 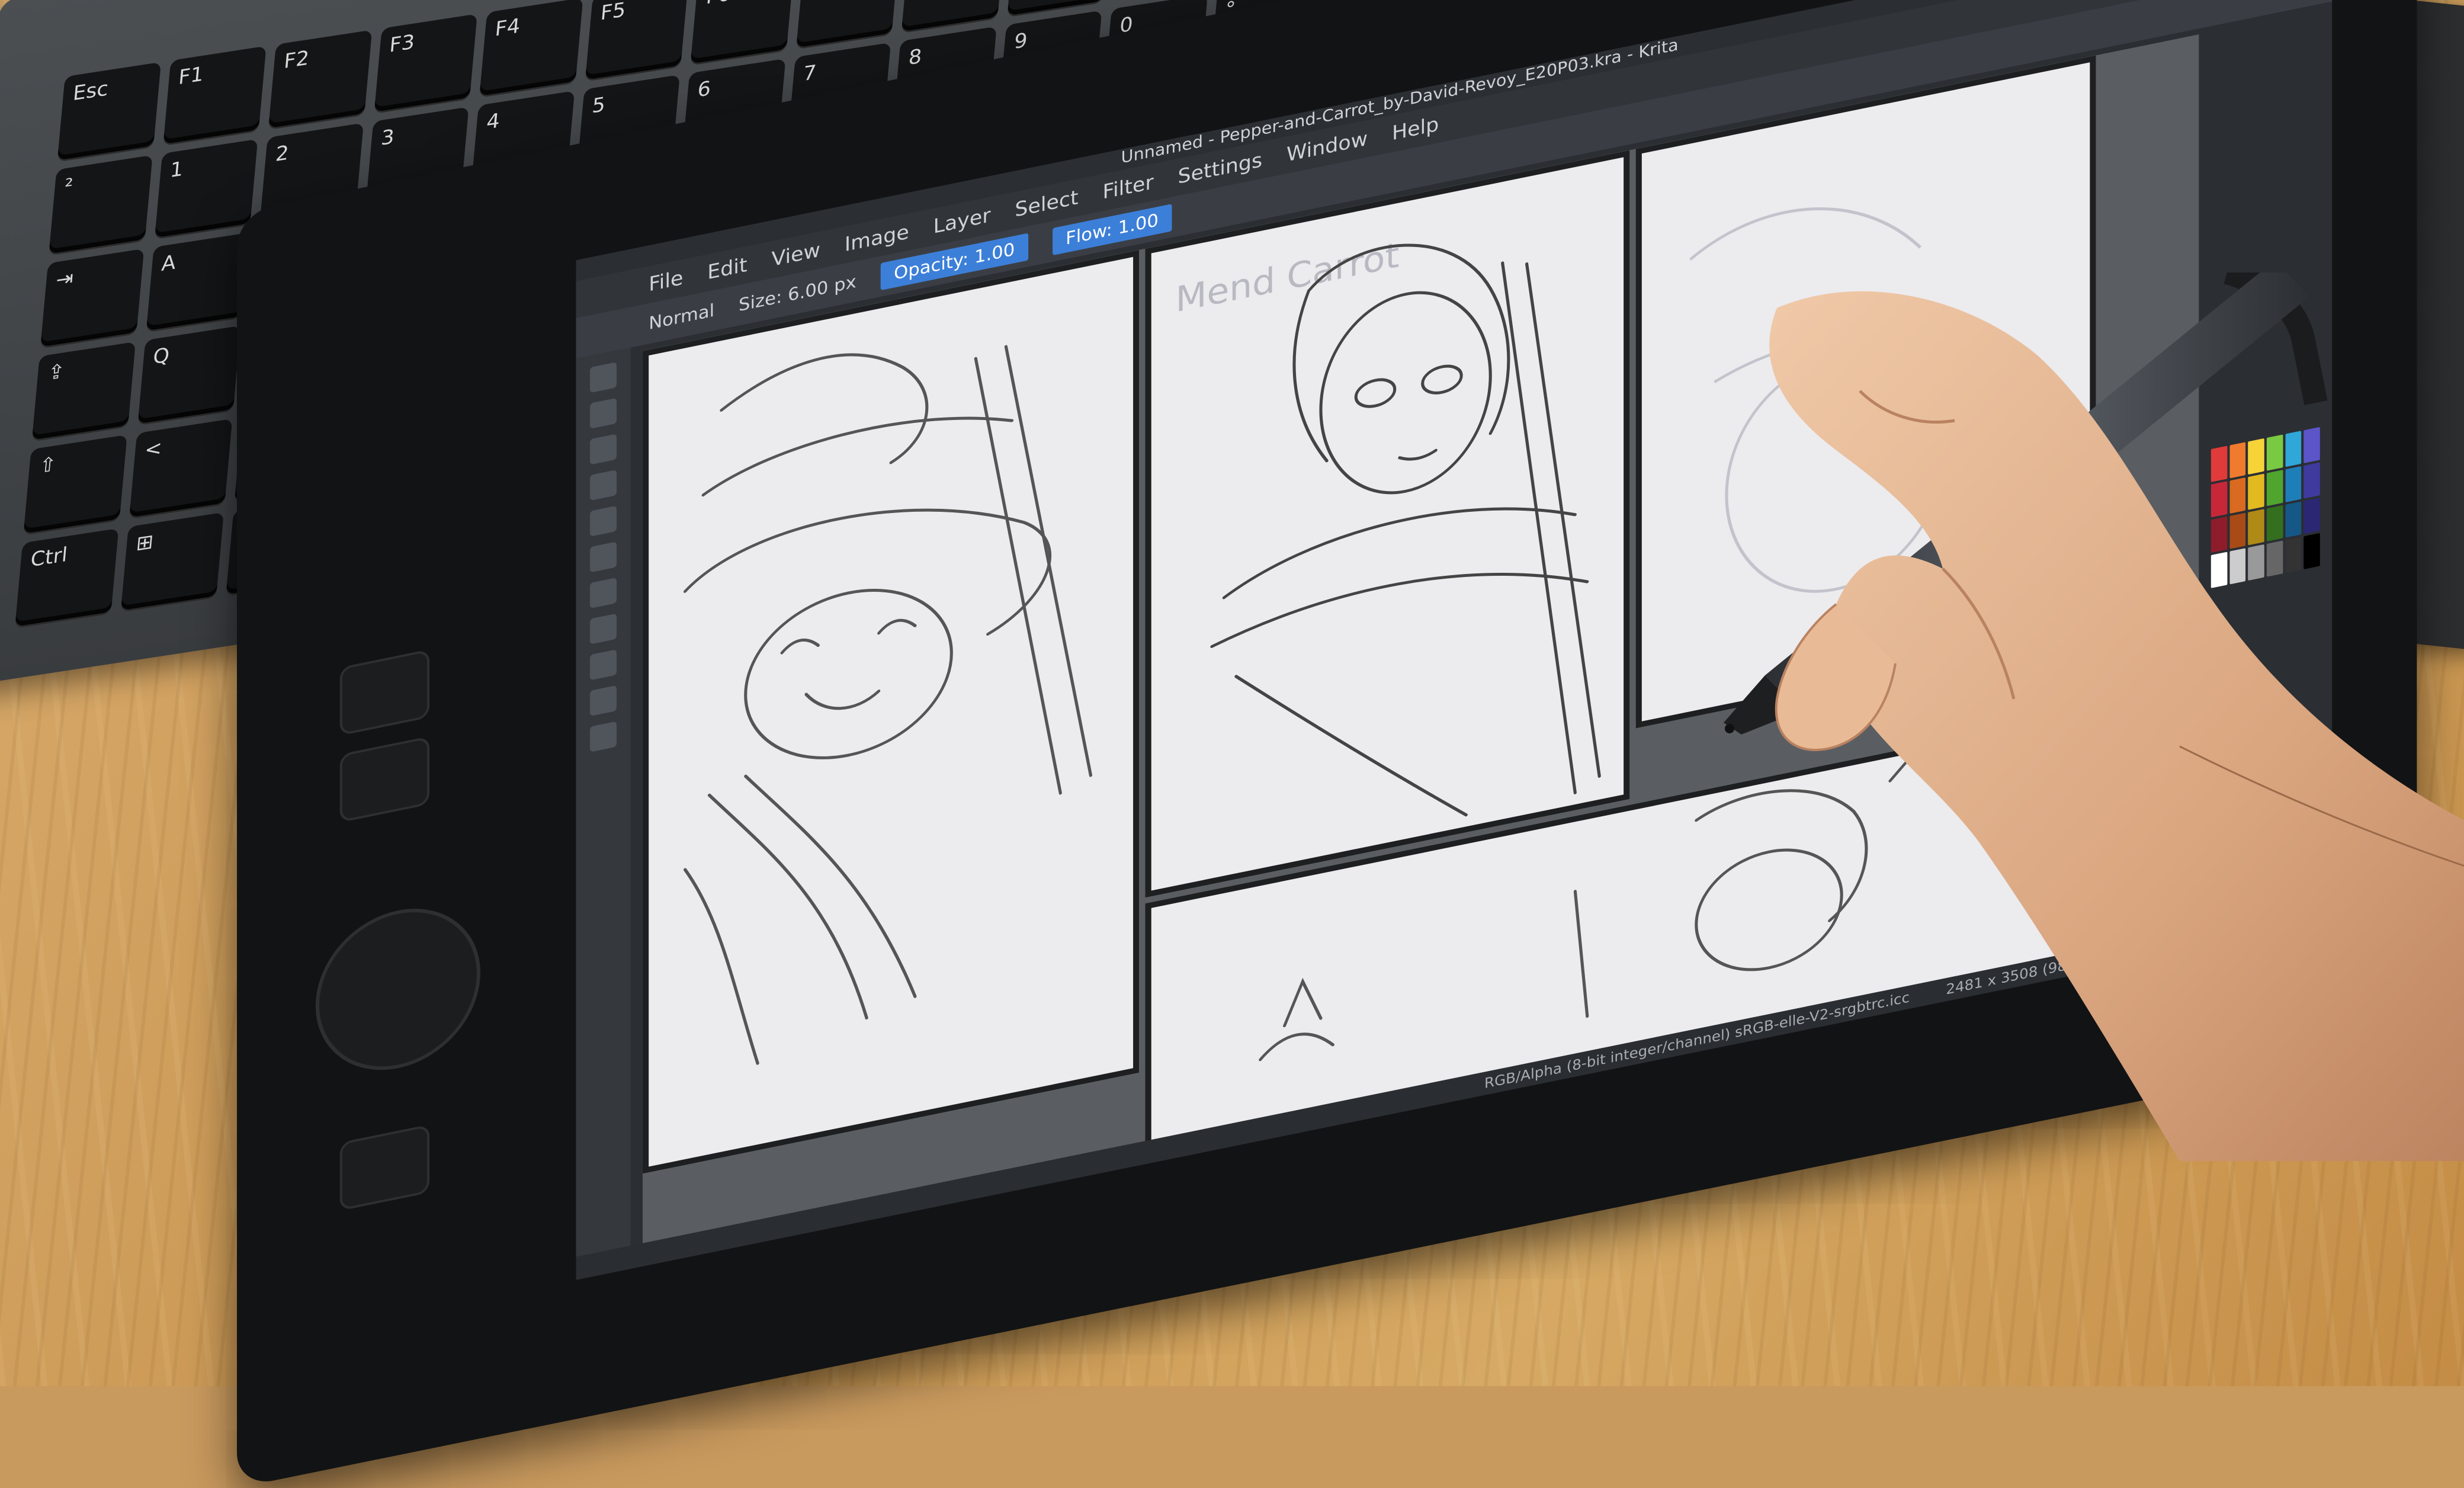 I want to click on comic-panel-left, so click(x=891, y=711).